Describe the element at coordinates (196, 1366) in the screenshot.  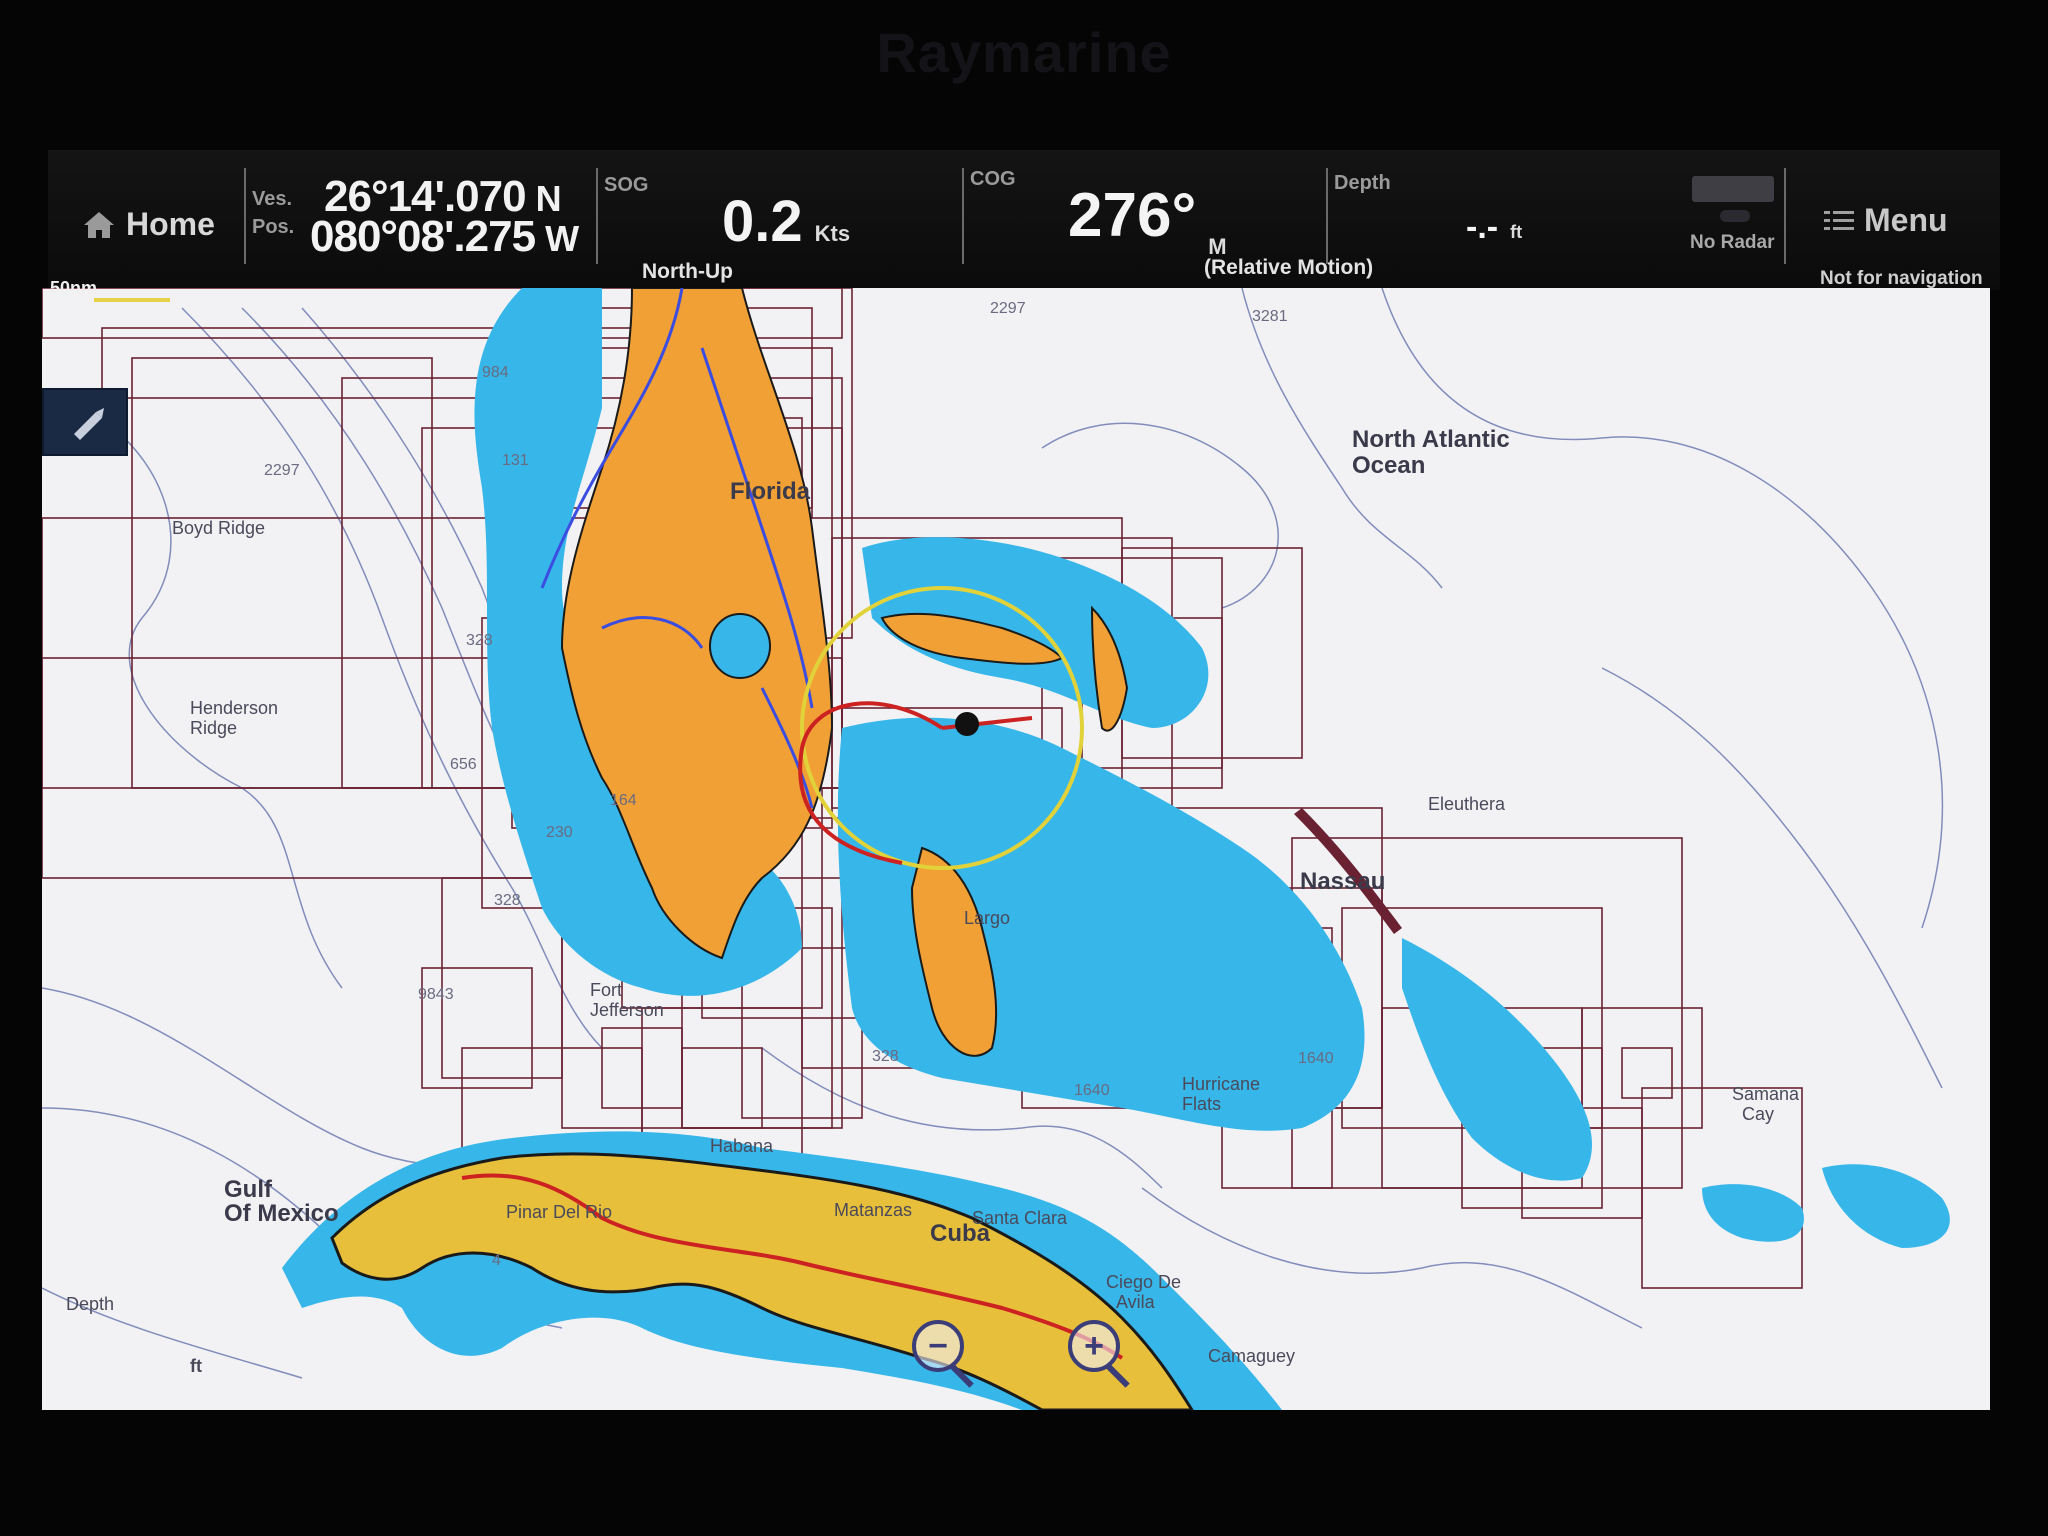
I see `depth-unit-label: ft` at that location.